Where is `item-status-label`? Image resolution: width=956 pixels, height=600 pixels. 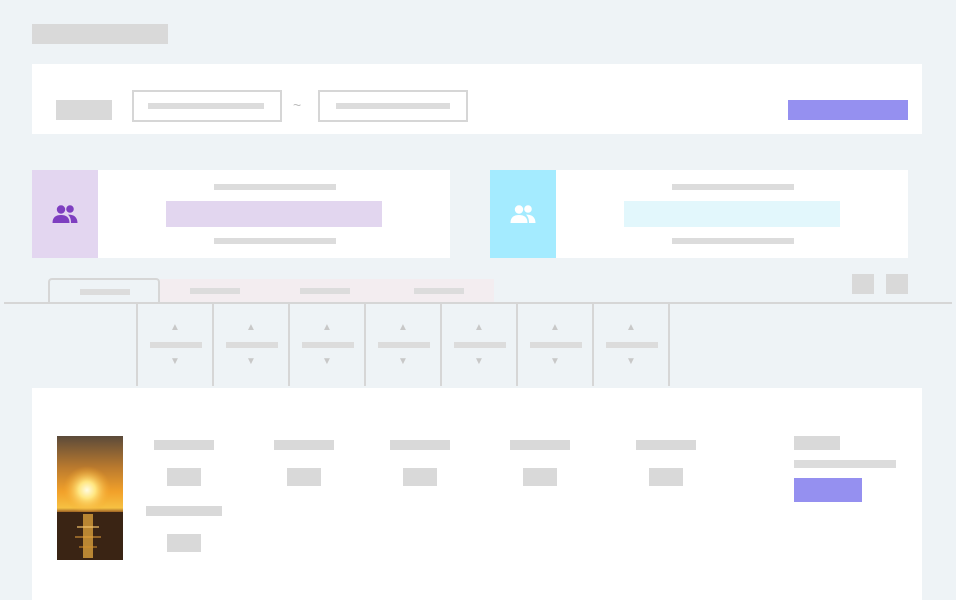 item-status-label is located at coordinates (817, 443).